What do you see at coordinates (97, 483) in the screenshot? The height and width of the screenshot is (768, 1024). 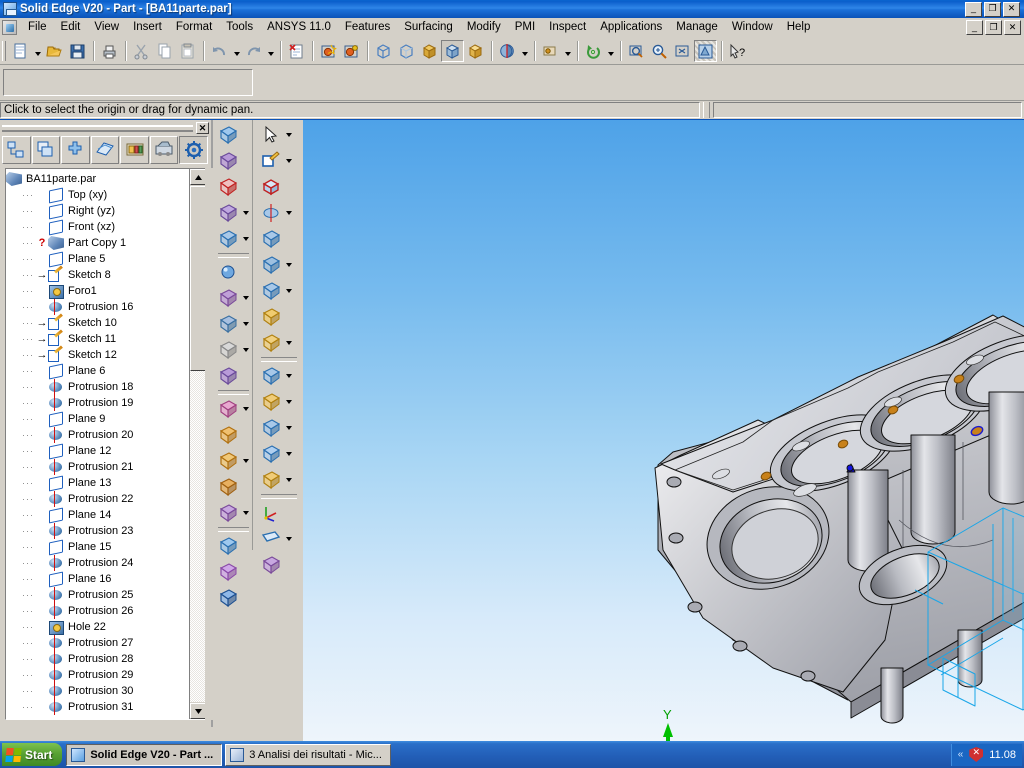 I see `tree-item-plane-13: ··· Plane 13` at bounding box center [97, 483].